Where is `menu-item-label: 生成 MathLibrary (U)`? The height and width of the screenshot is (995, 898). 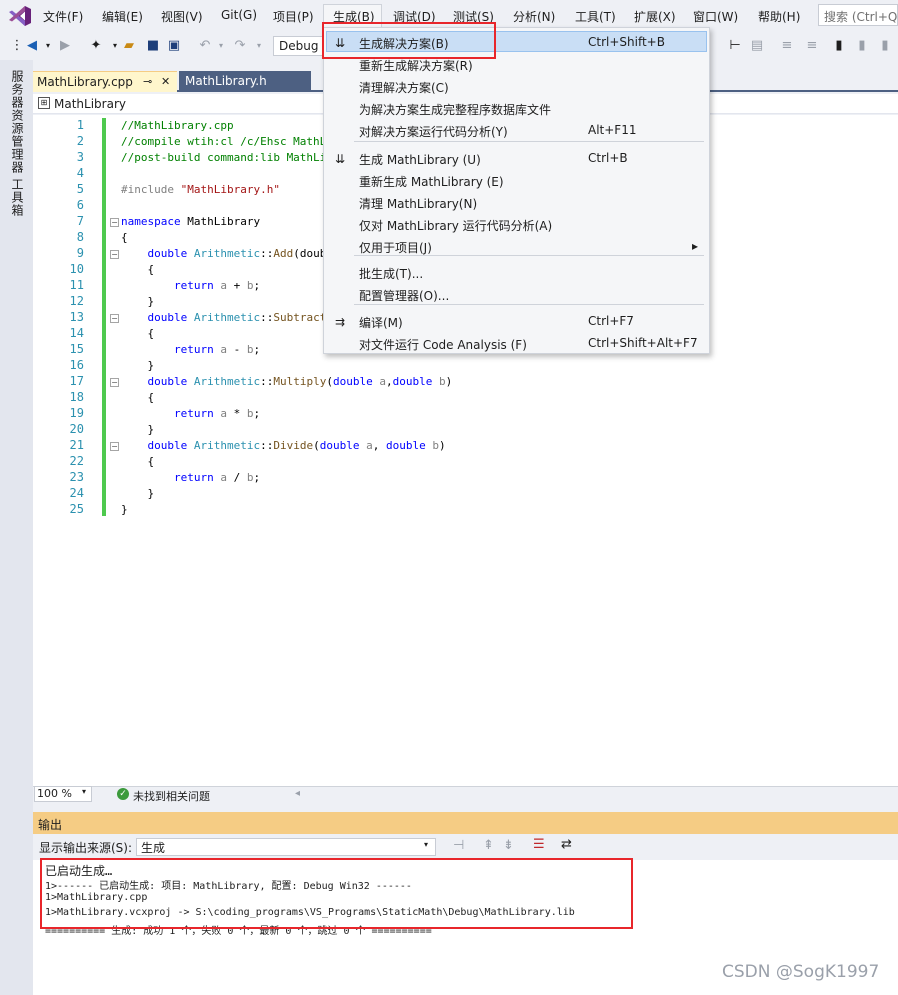 menu-item-label: 生成 MathLibrary (U) is located at coordinates (420, 159).